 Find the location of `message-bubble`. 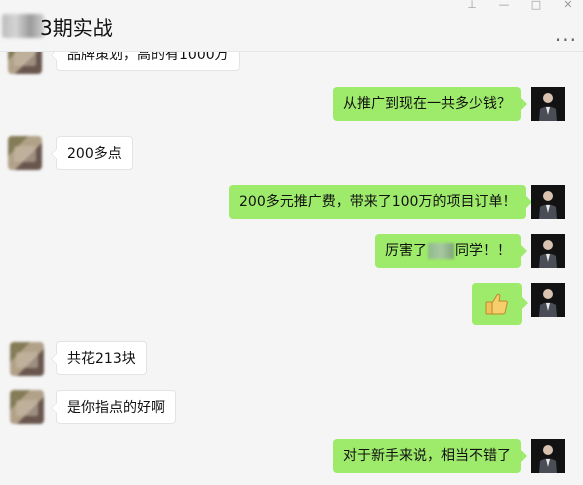

message-bubble is located at coordinates (500, 304).